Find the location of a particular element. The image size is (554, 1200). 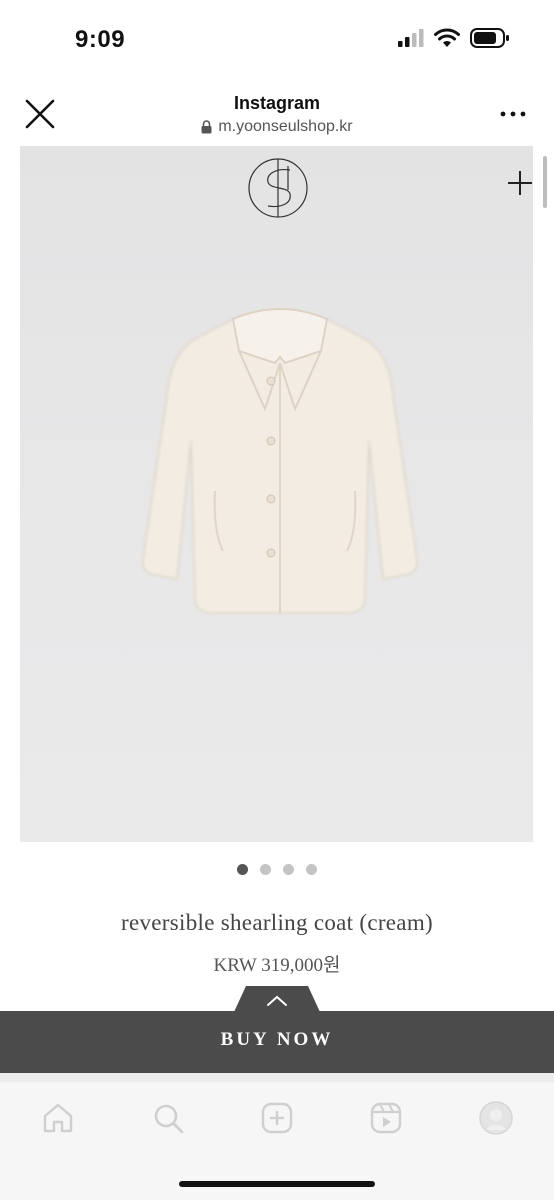

url-display: m.yoonseulshop.kr is located at coordinates (277, 127).